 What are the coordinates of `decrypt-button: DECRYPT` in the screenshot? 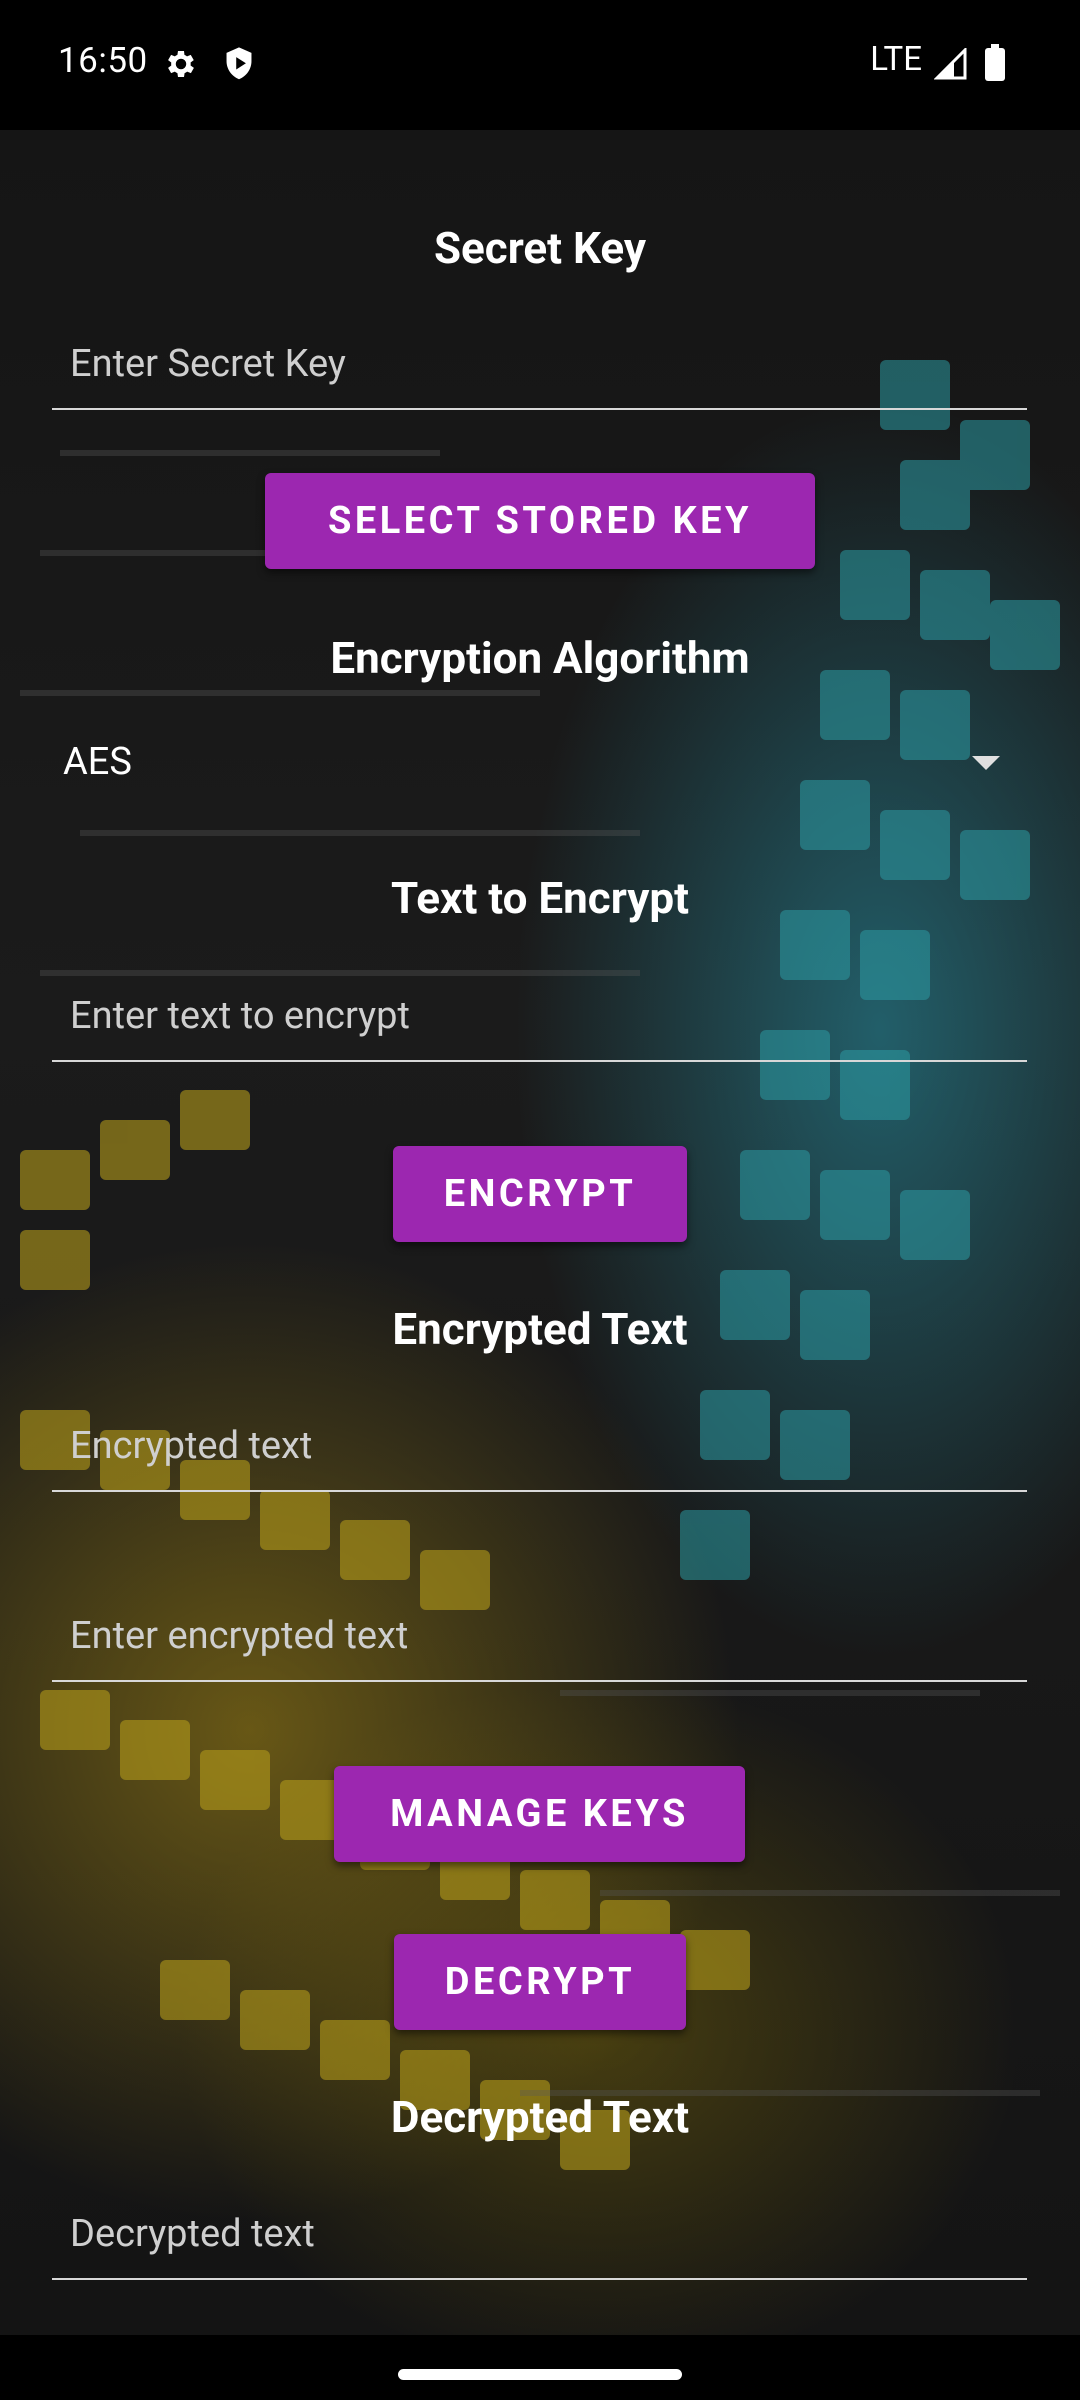 It's located at (540, 1982).